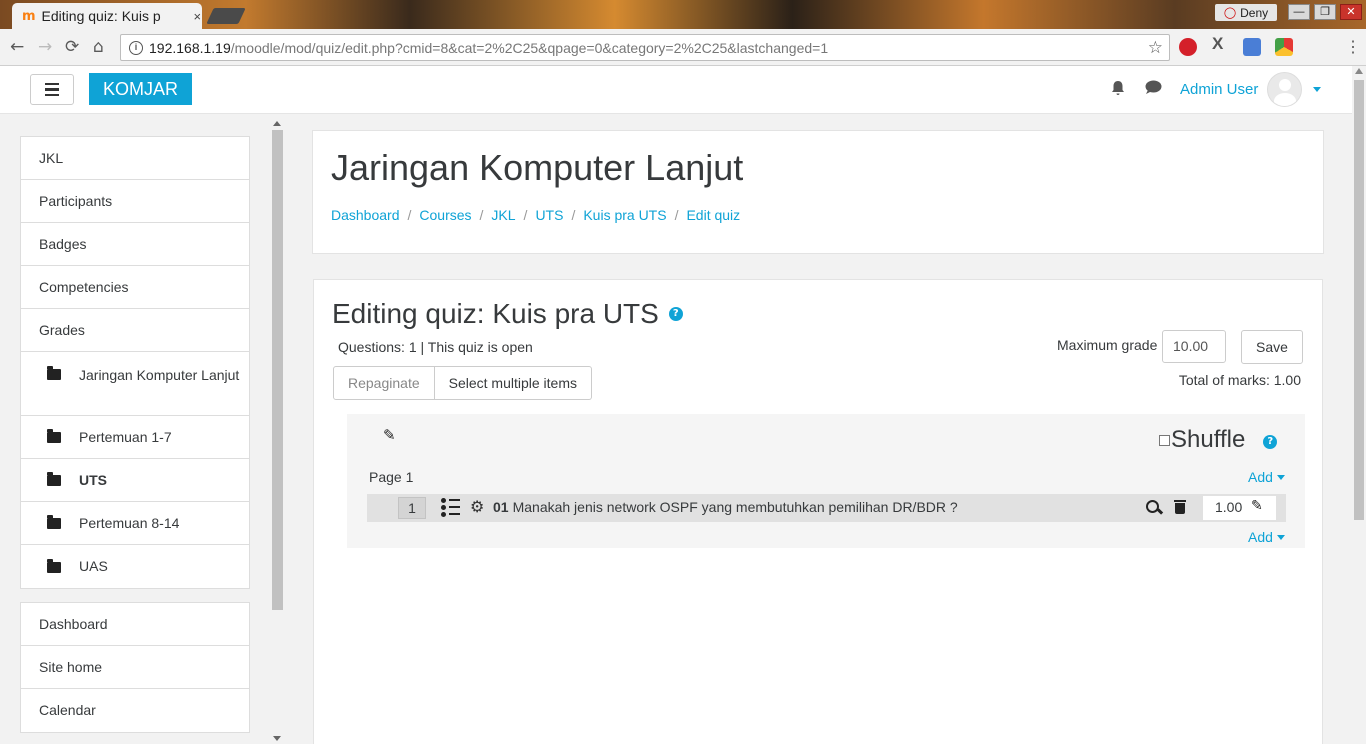 The height and width of the screenshot is (744, 1366). I want to click on breadcrumb-uts: UTS, so click(549, 215).